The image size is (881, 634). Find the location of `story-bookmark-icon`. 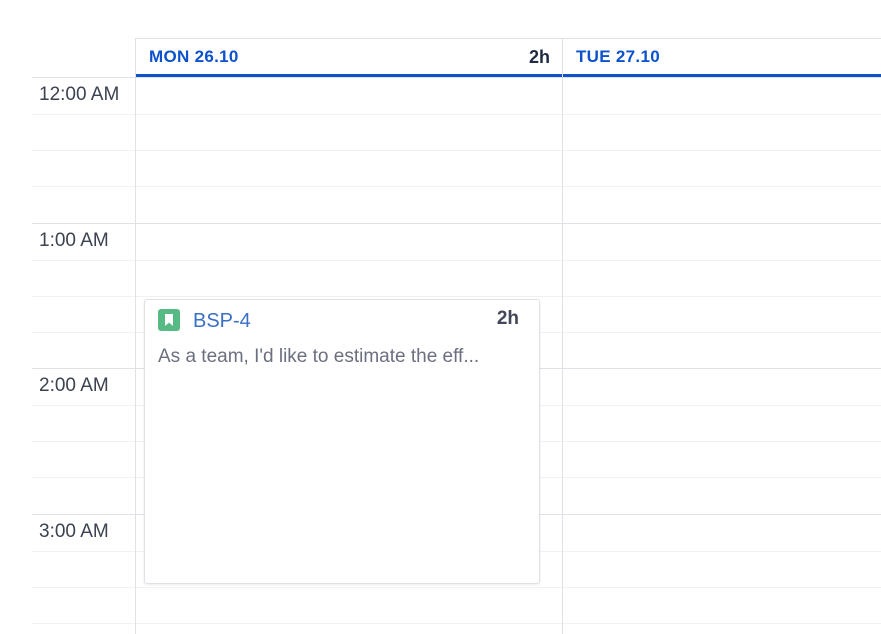

story-bookmark-icon is located at coordinates (169, 320).